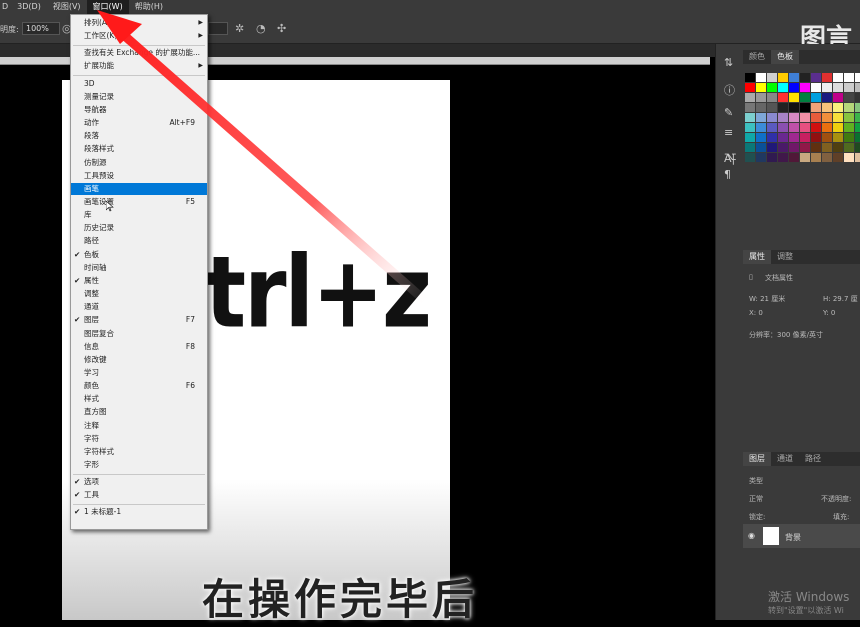 The height and width of the screenshot is (627, 860). I want to click on window-menu-item: 历史记录, so click(139, 228).